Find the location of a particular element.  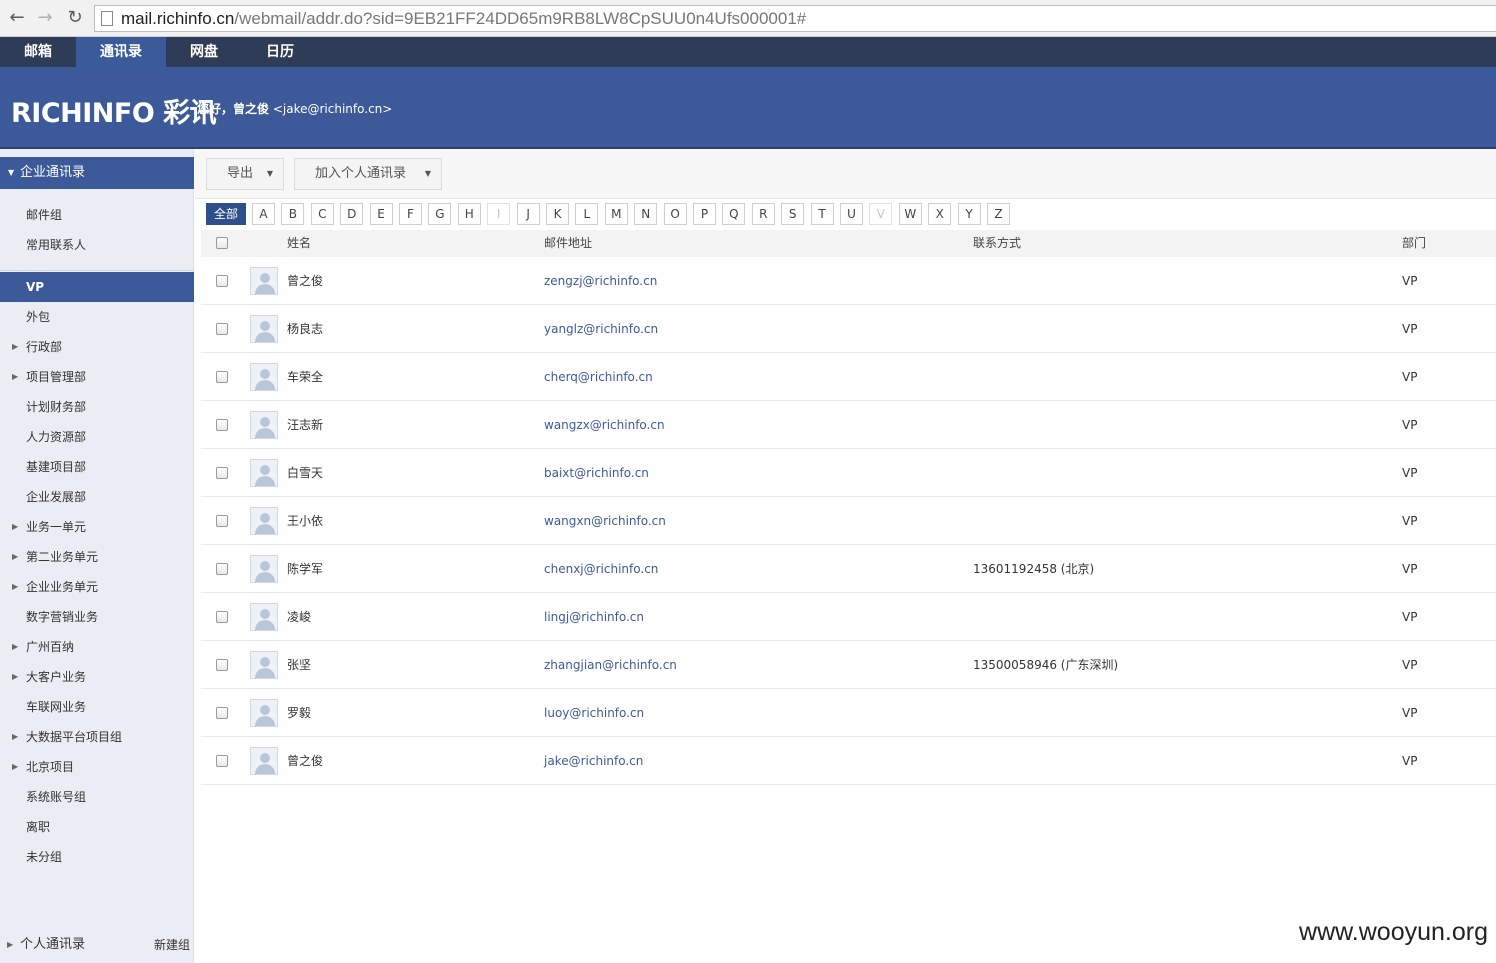

tab-mail: 邮箱 is located at coordinates (38, 52).